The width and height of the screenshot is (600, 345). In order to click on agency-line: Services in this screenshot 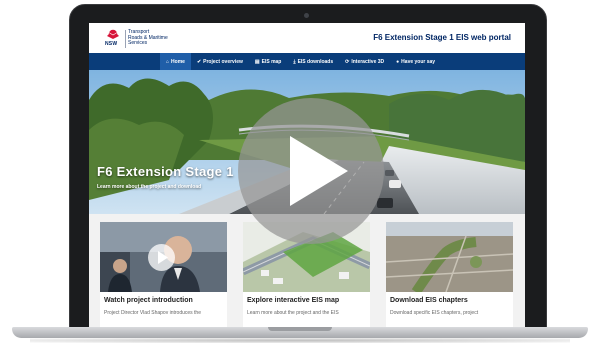, I will do `click(138, 43)`.